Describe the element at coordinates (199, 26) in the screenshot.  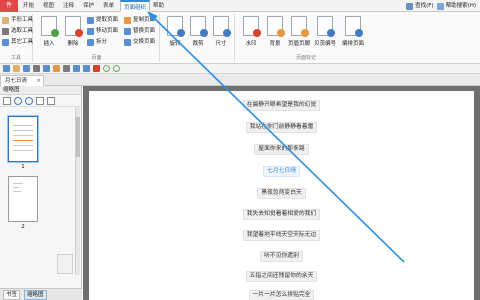
I see `crop-icon` at that location.